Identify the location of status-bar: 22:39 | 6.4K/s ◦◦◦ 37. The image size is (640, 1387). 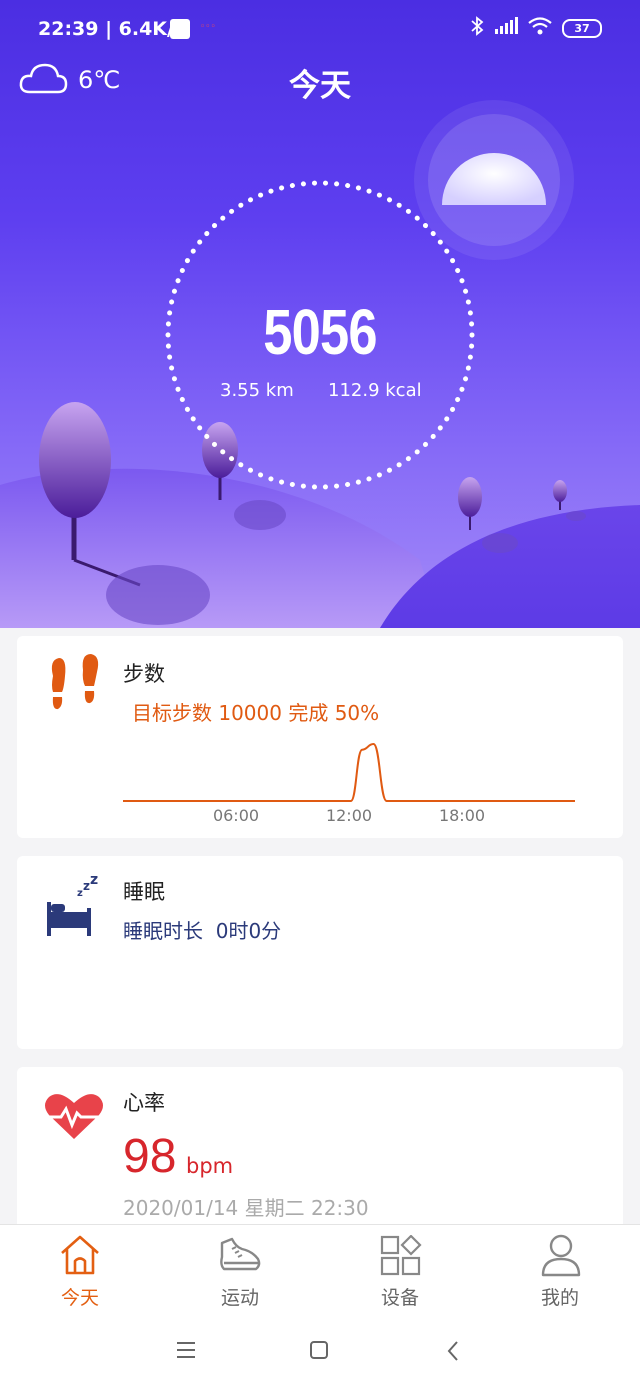
(320, 30).